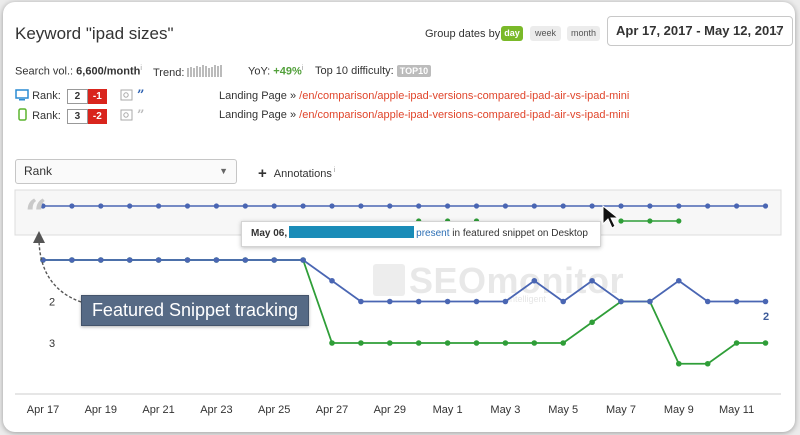 Image resolution: width=800 pixels, height=435 pixels. Describe the element at coordinates (432, 233) in the screenshot. I see `tooltip-link: present` at that location.